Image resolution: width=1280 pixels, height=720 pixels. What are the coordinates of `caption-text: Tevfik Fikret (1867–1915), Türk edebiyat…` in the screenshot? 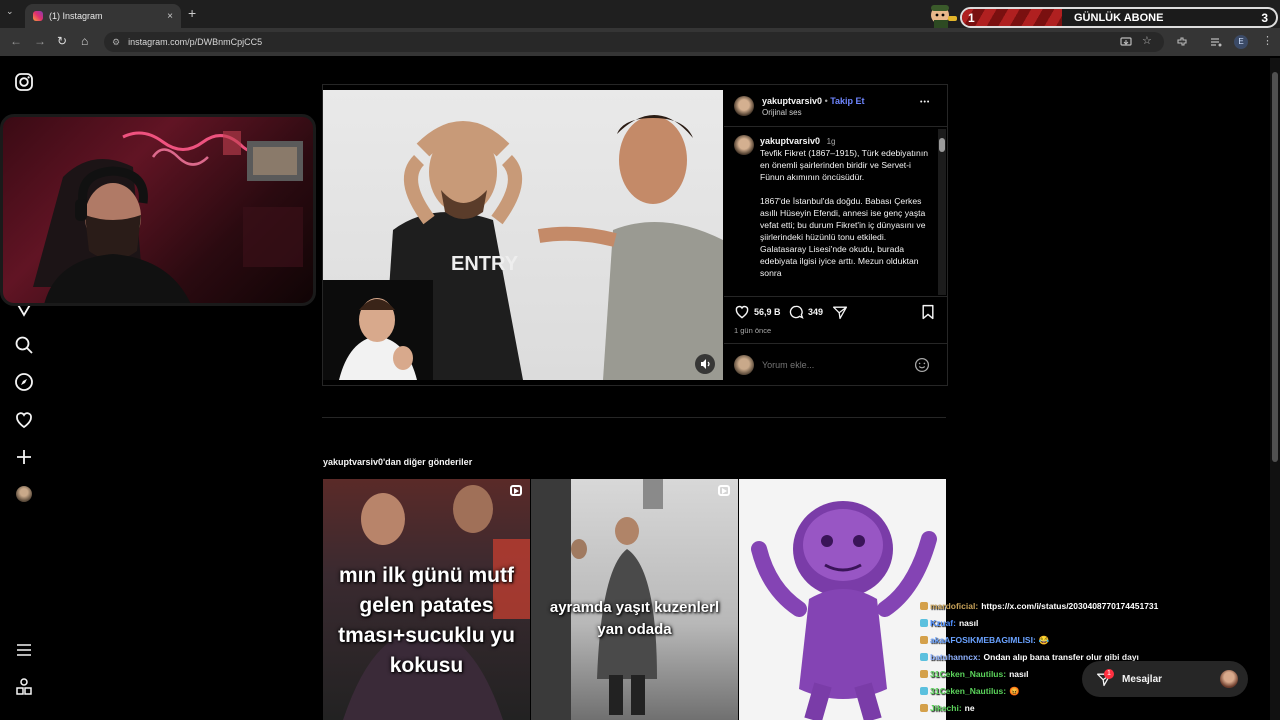 It's located at (844, 213).